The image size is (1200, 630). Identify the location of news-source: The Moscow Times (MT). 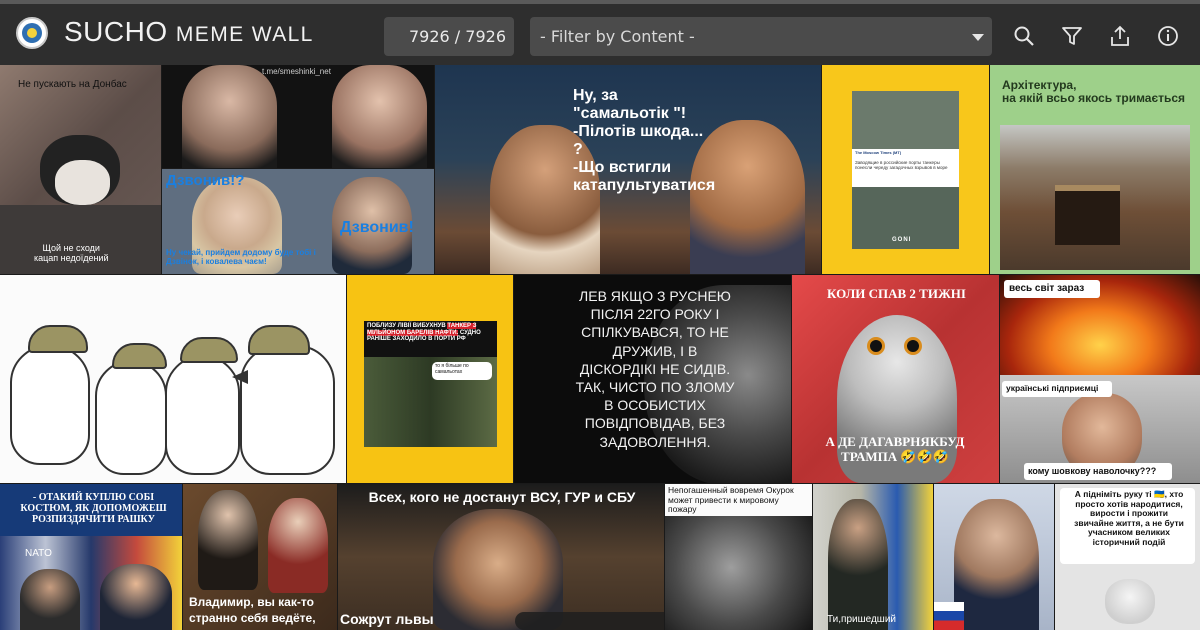
(878, 152).